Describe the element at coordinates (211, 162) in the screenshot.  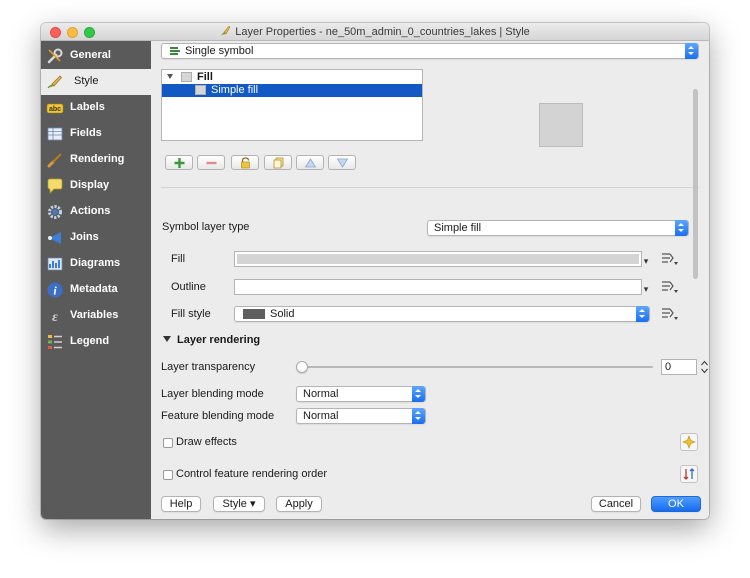
I see `remove-symbol-layer-button` at that location.